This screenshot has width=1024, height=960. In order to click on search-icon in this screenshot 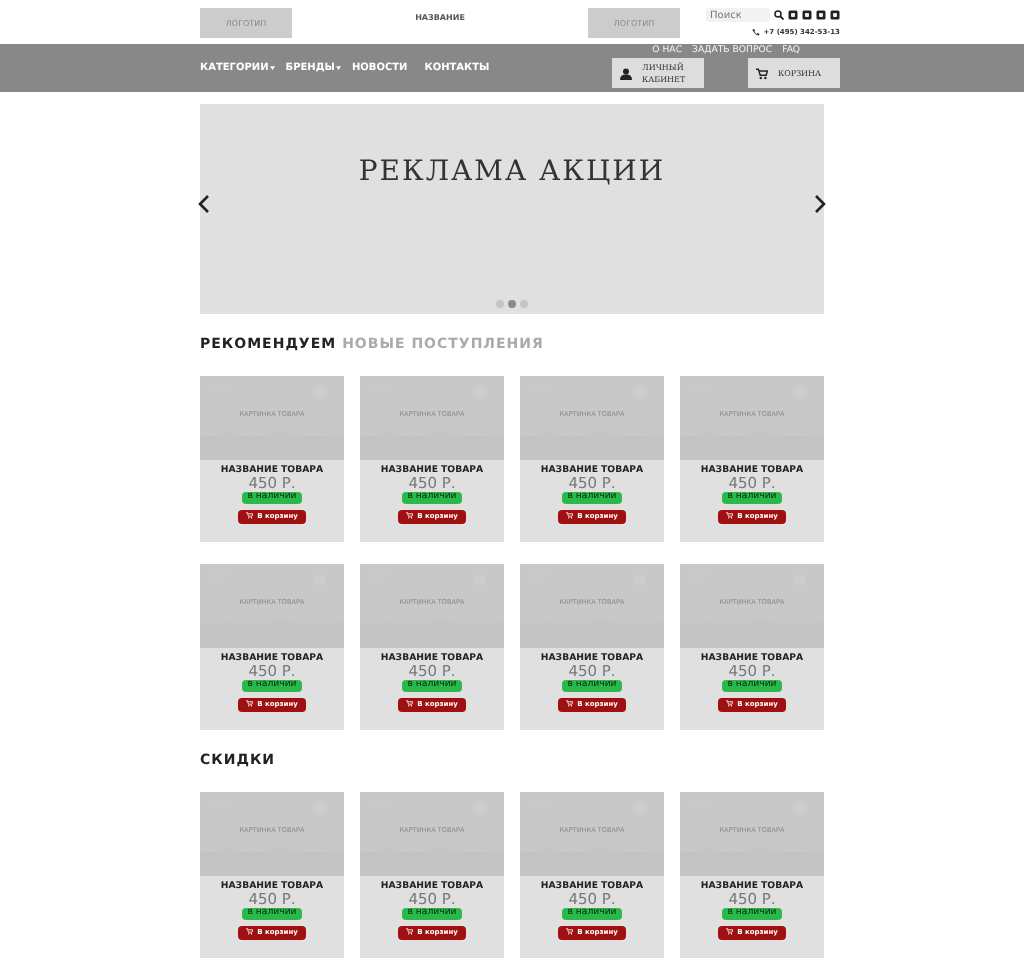, I will do `click(779, 15)`.